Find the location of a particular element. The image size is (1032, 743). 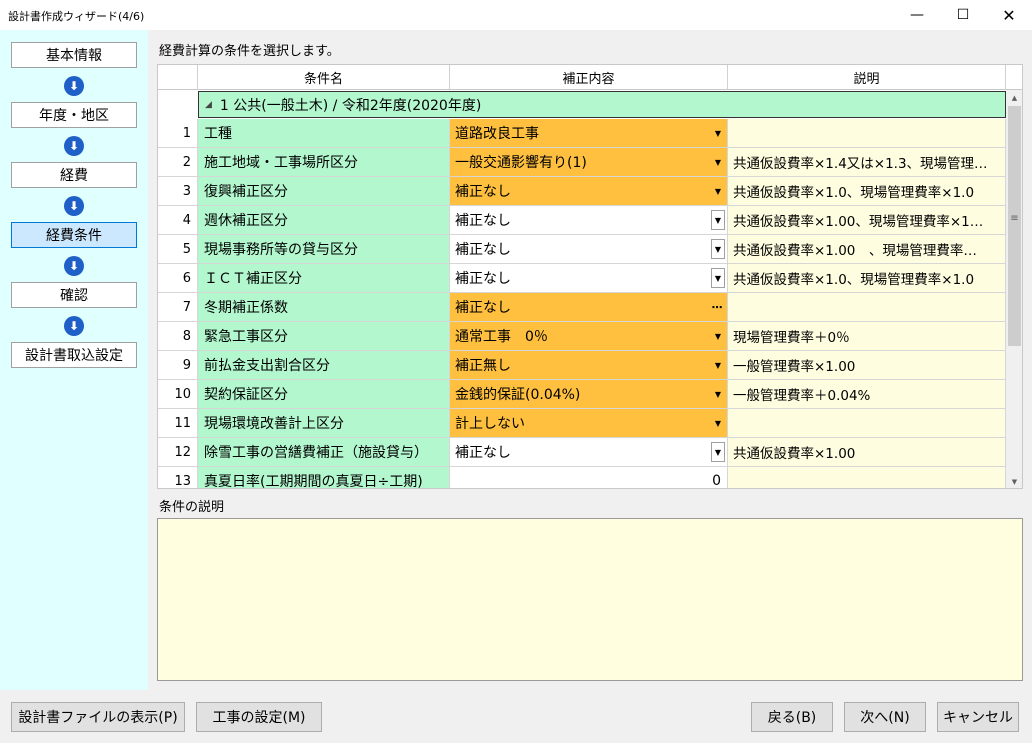

correction-value-text: 一般交通影響有り(1) is located at coordinates (521, 163).